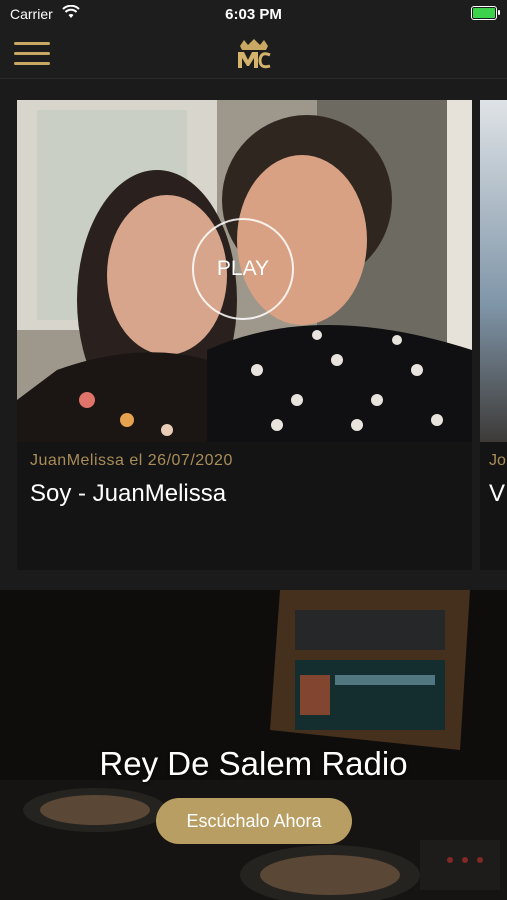 The image size is (507, 900). I want to click on radio-title: Rey De Salem Radio, so click(253, 763).